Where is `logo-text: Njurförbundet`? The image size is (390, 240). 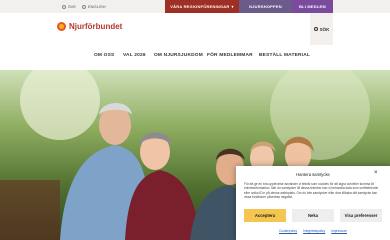
logo-text: Njurförbundet is located at coordinates (96, 26).